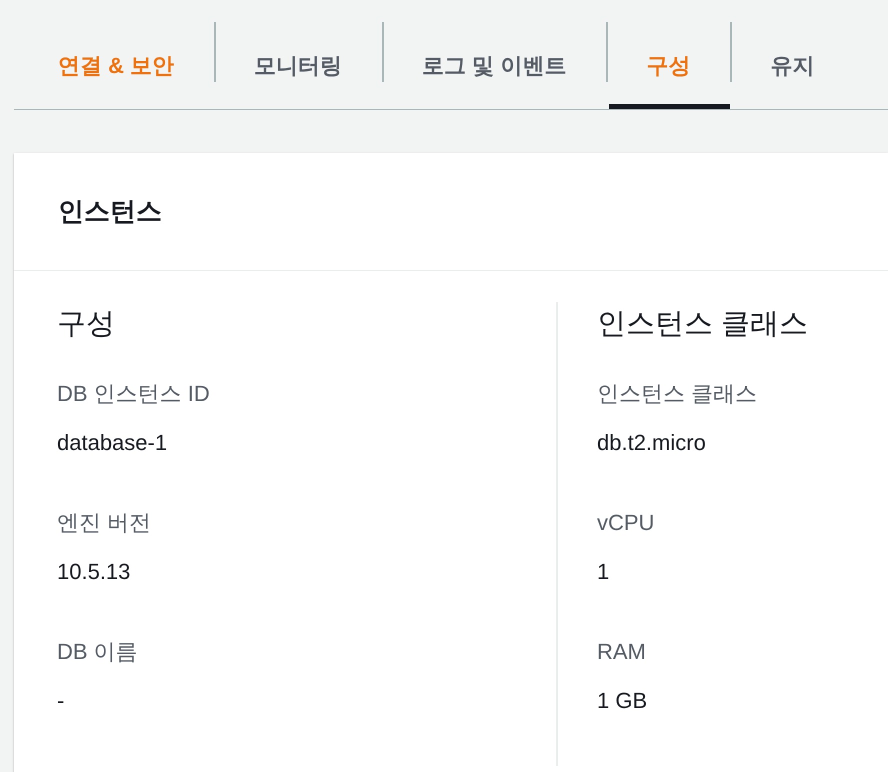  Describe the element at coordinates (61, 701) in the screenshot. I see `field-value: -` at that location.